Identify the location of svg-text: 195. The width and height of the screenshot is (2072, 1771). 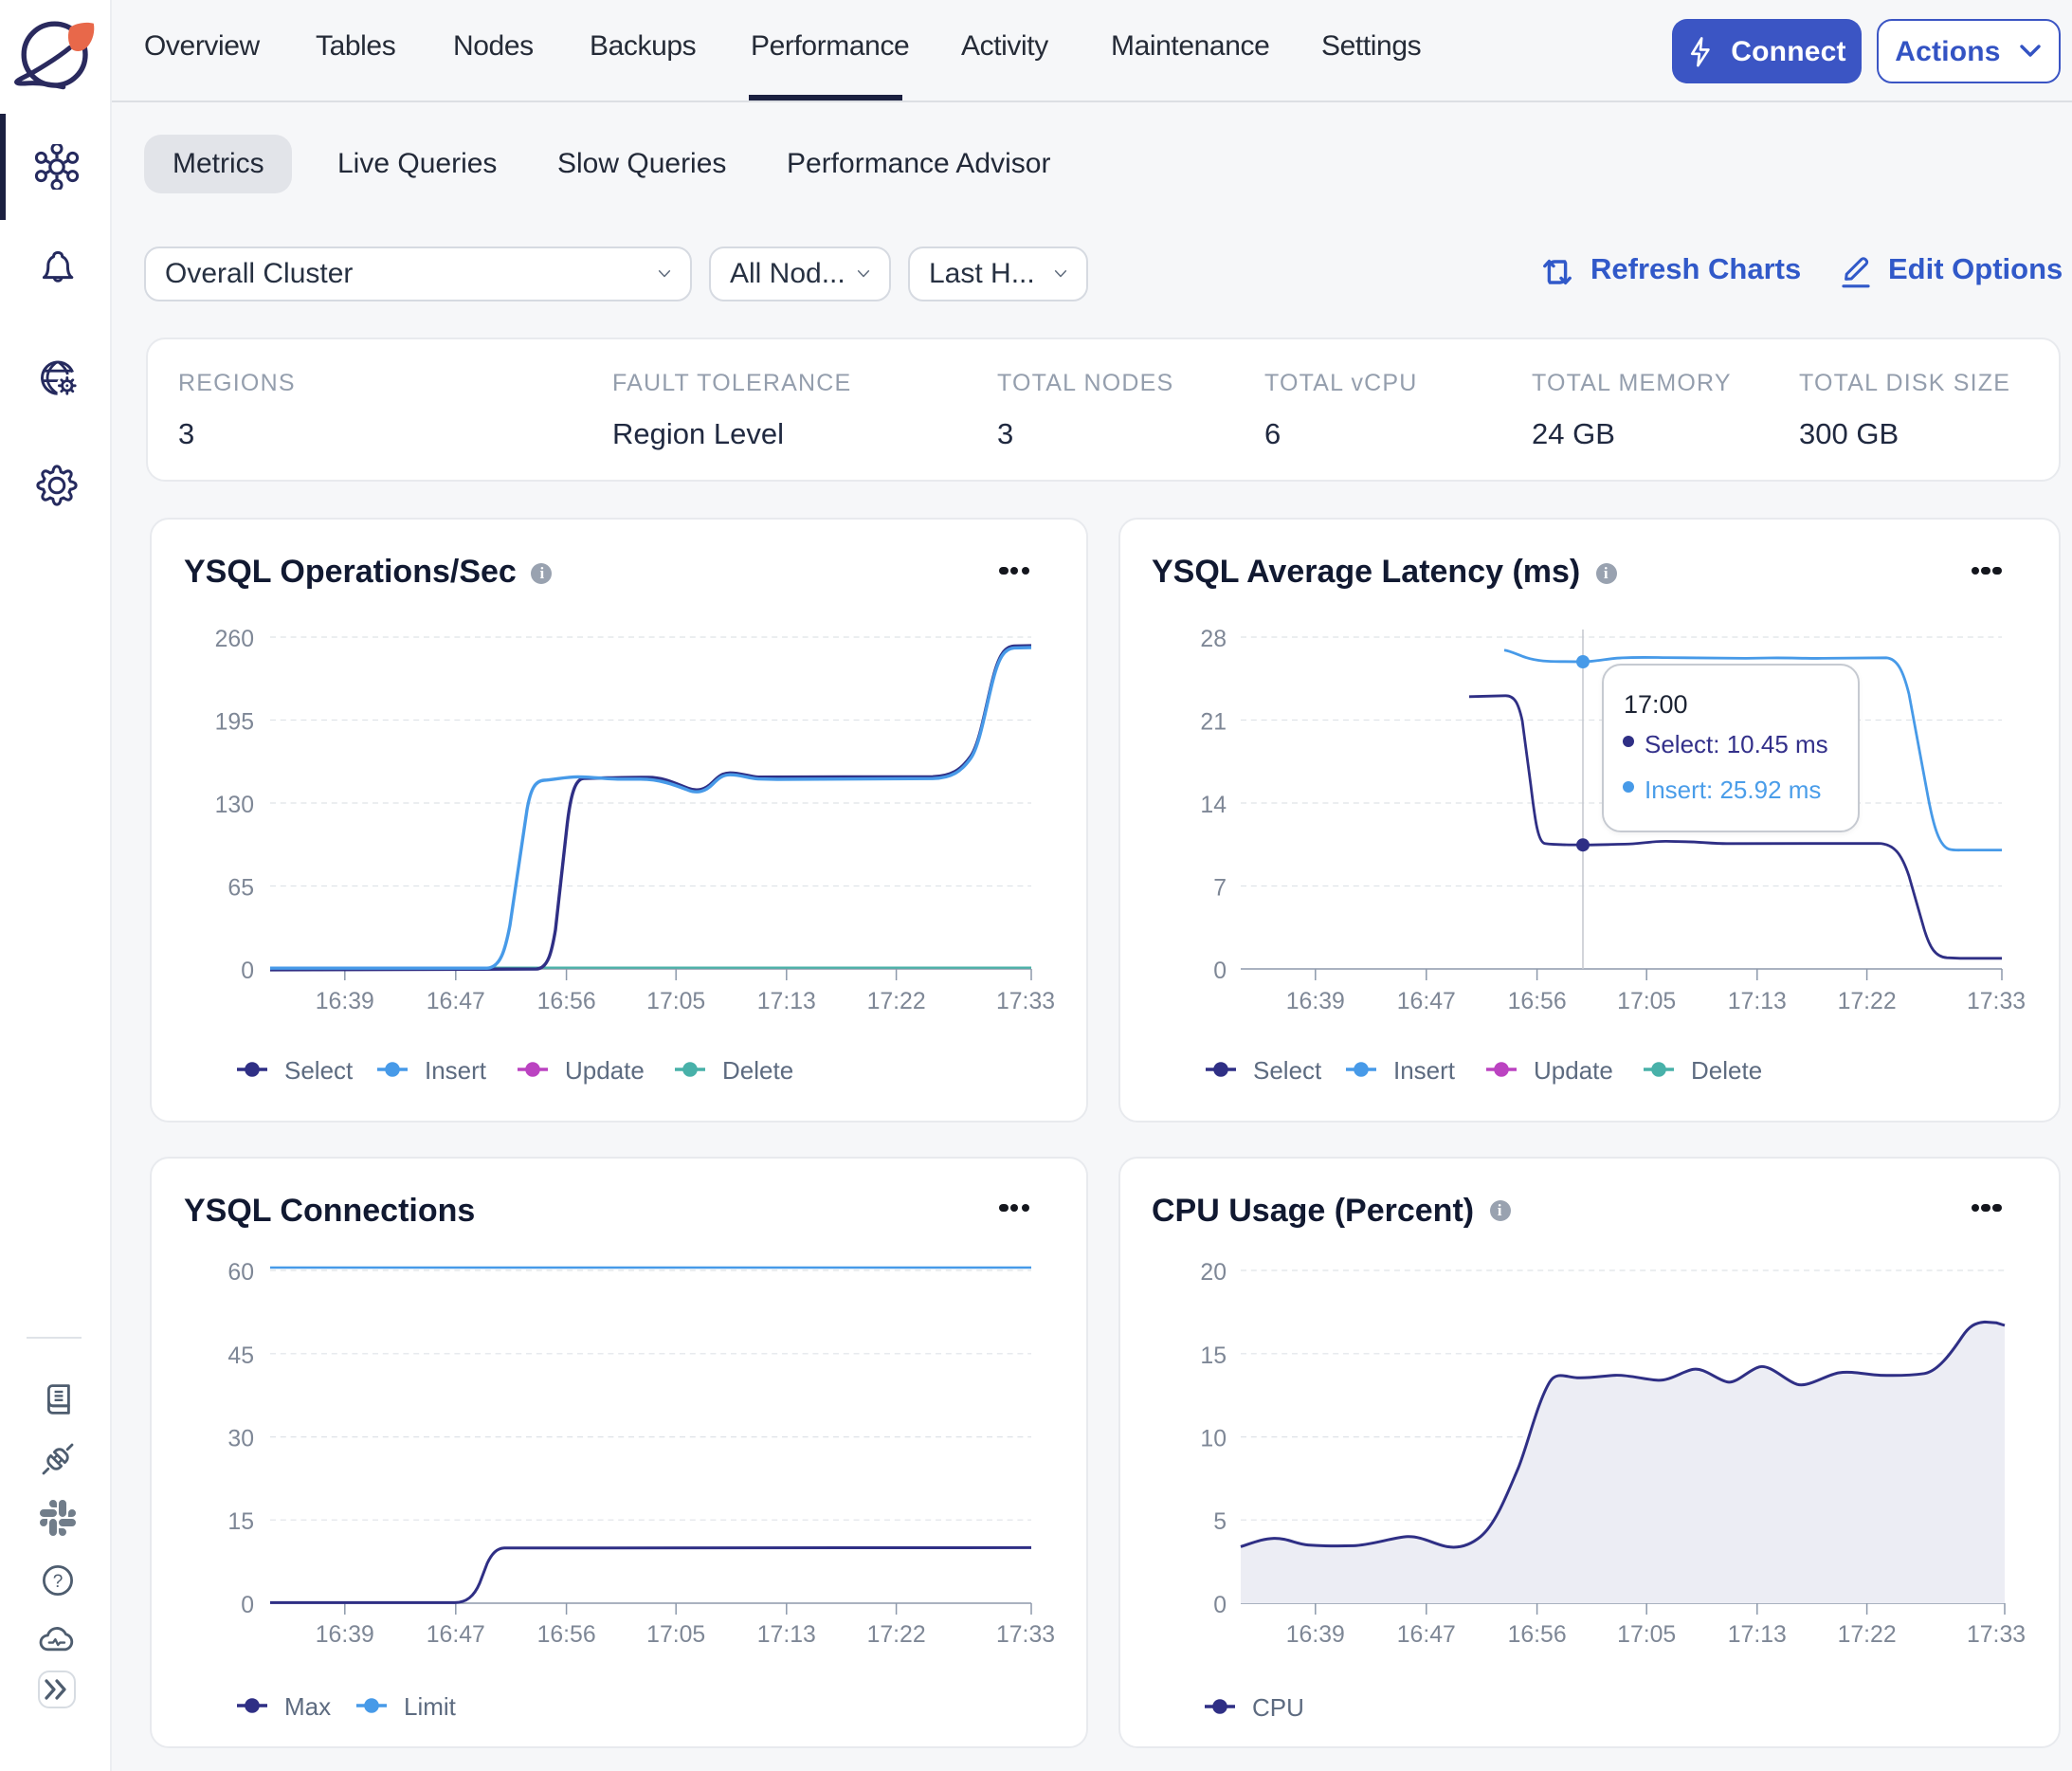
(234, 723).